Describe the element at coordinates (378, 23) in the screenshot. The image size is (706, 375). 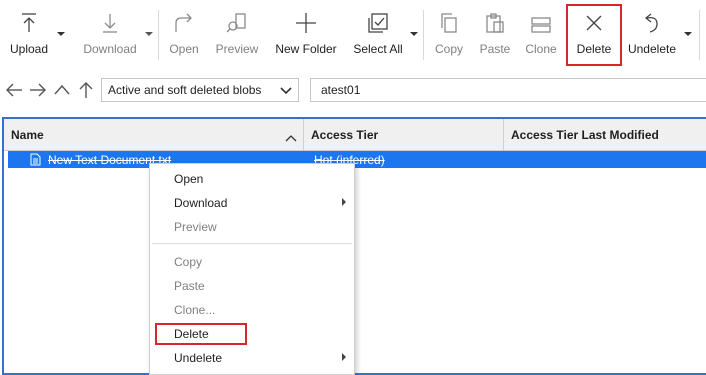
I see `select-all-icon` at that location.